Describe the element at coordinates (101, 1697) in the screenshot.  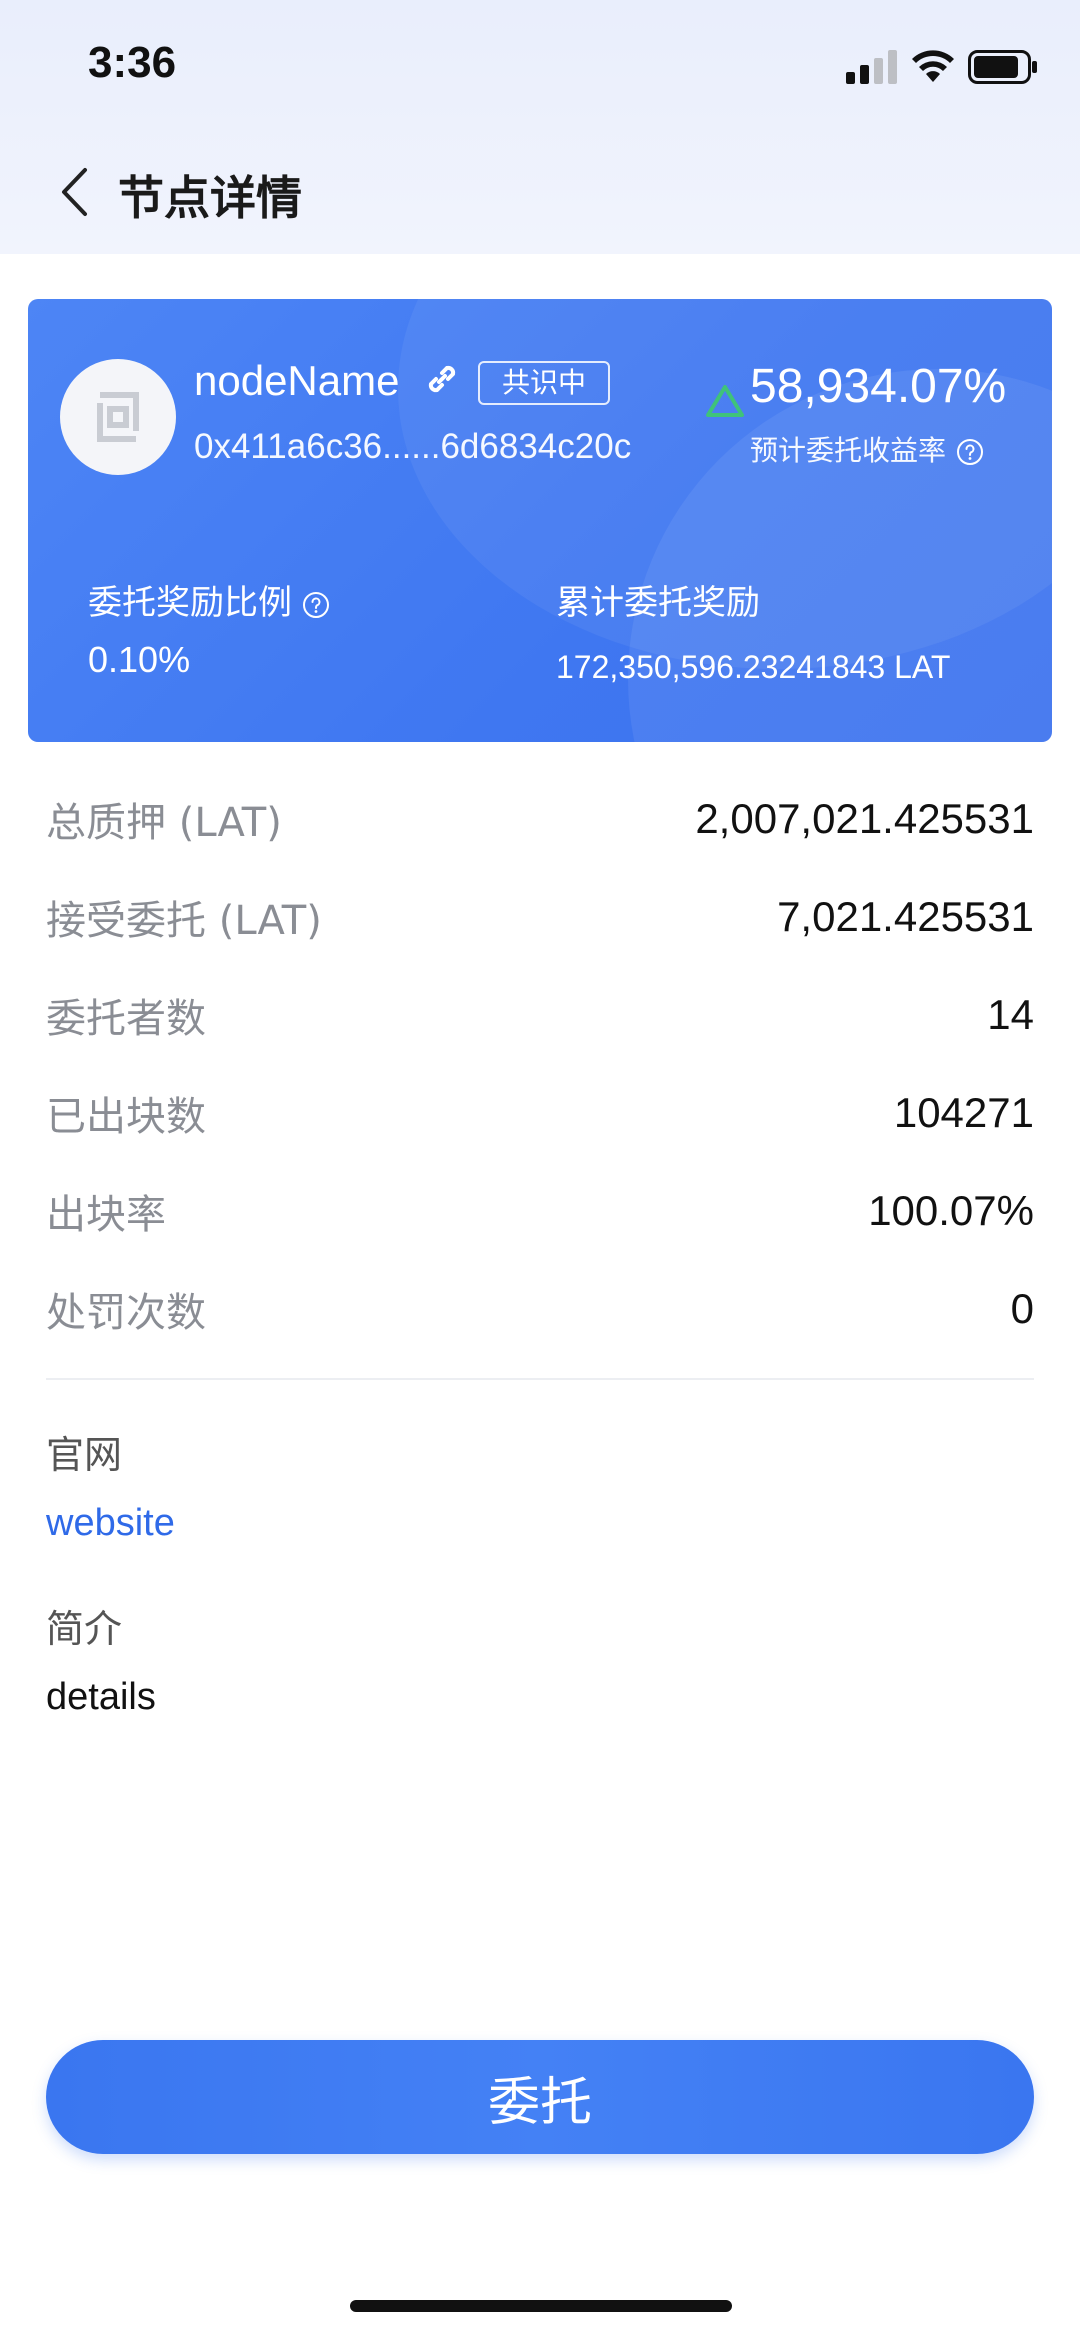
I see `intro-text: details` at that location.